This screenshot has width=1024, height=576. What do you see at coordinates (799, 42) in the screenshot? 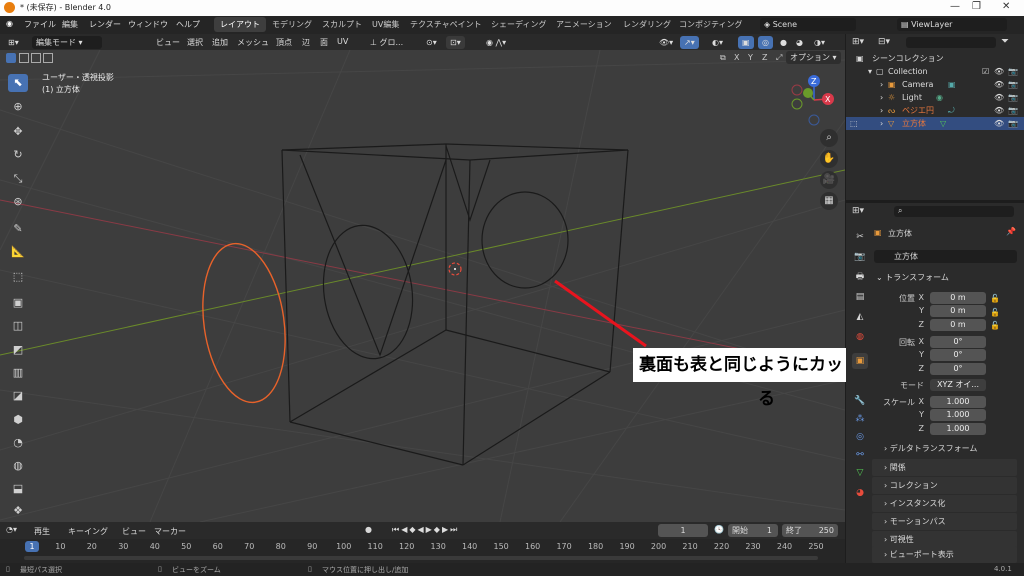
I see `shading-material-icon: ◕` at bounding box center [799, 42].